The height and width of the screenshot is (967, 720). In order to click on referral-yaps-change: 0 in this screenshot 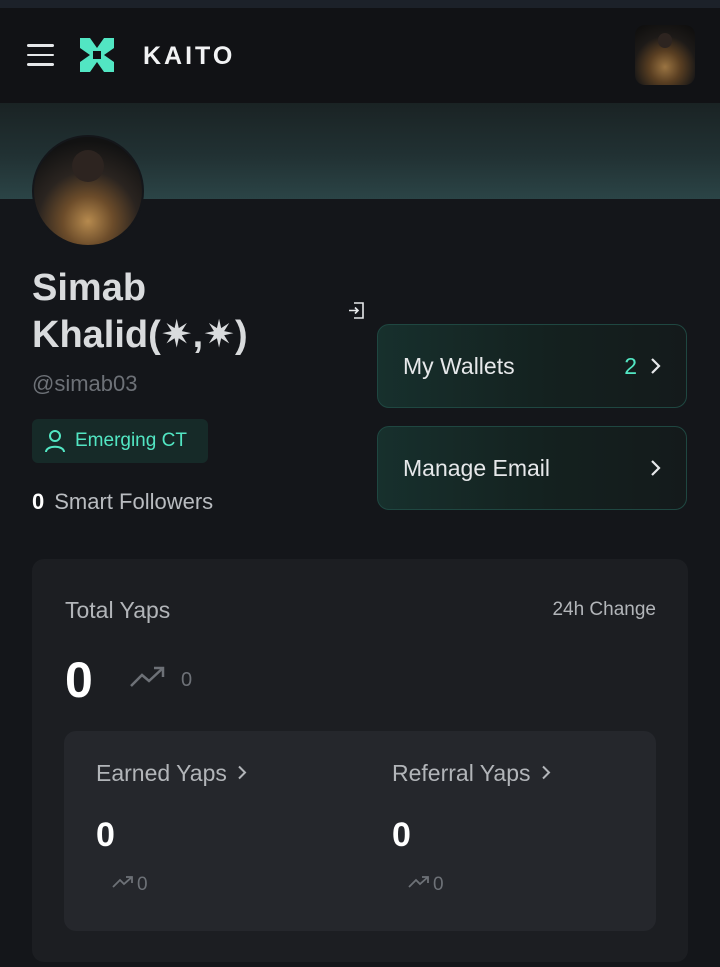, I will do `click(438, 884)`.